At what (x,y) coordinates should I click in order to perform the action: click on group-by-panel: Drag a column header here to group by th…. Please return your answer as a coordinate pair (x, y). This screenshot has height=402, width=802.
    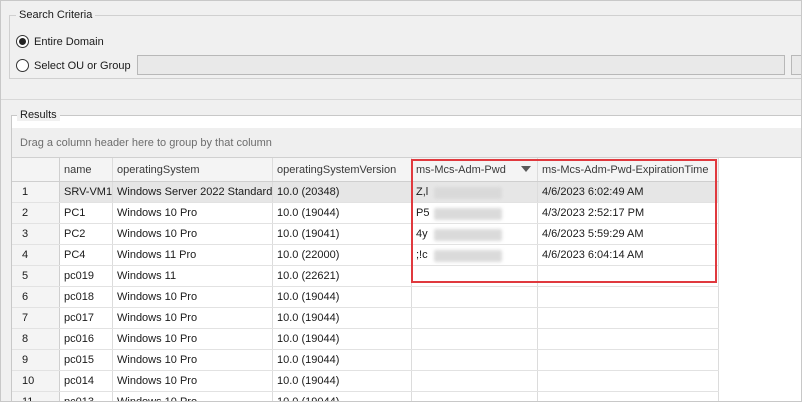
    Looking at the image, I should click on (406, 143).